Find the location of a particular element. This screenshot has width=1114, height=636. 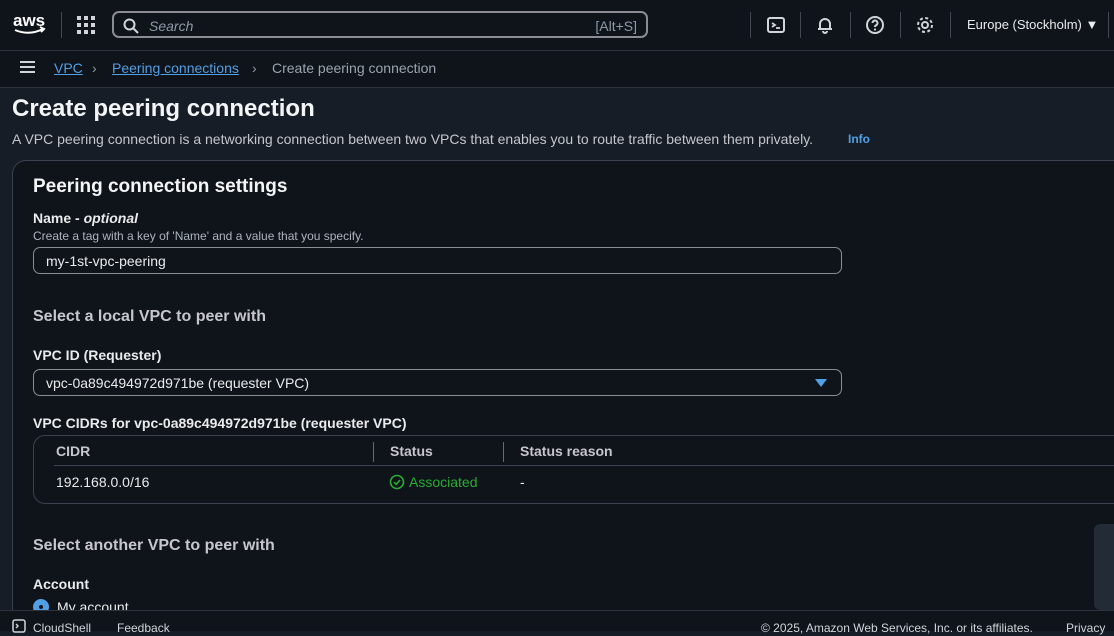

column-header-cidr: CIDR is located at coordinates (73, 451).